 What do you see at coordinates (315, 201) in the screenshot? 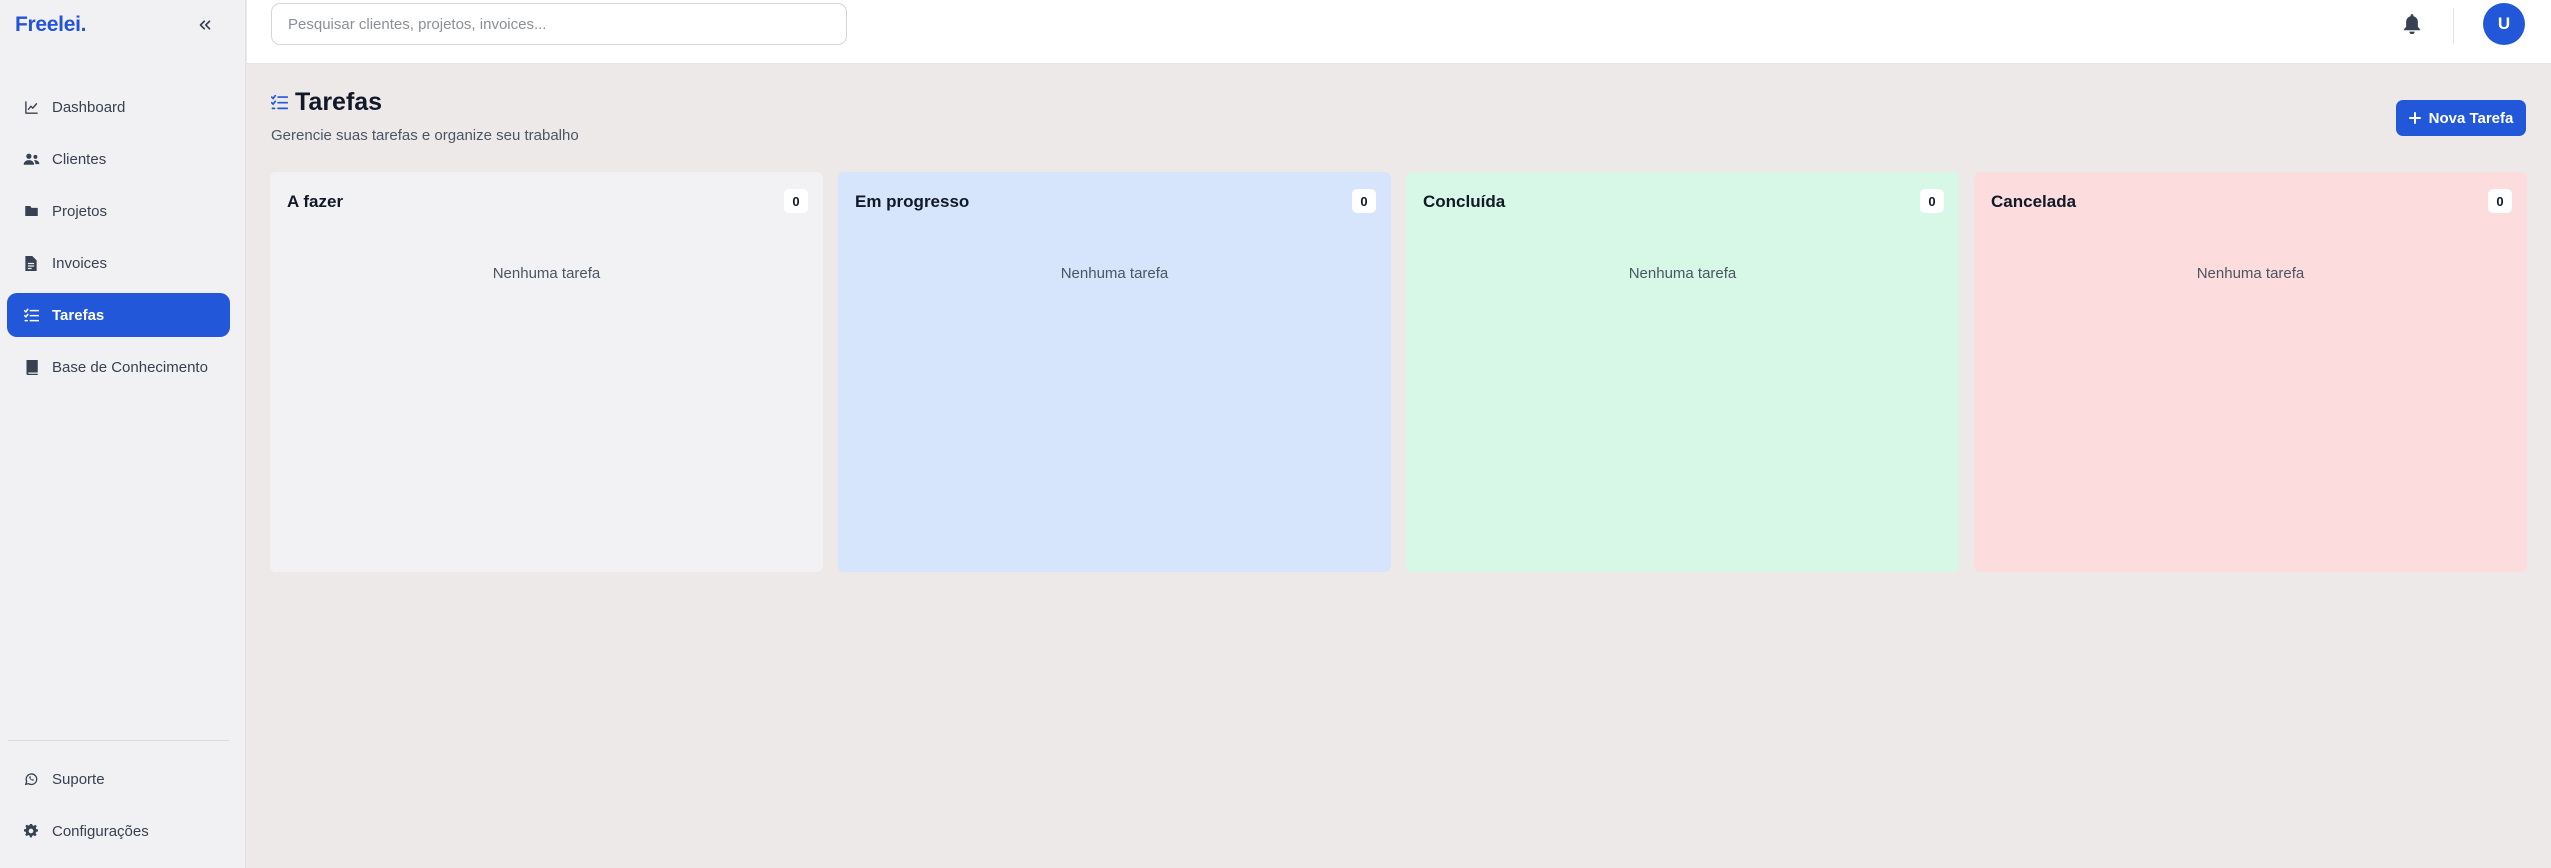
I see `column-title: A fazer` at bounding box center [315, 201].